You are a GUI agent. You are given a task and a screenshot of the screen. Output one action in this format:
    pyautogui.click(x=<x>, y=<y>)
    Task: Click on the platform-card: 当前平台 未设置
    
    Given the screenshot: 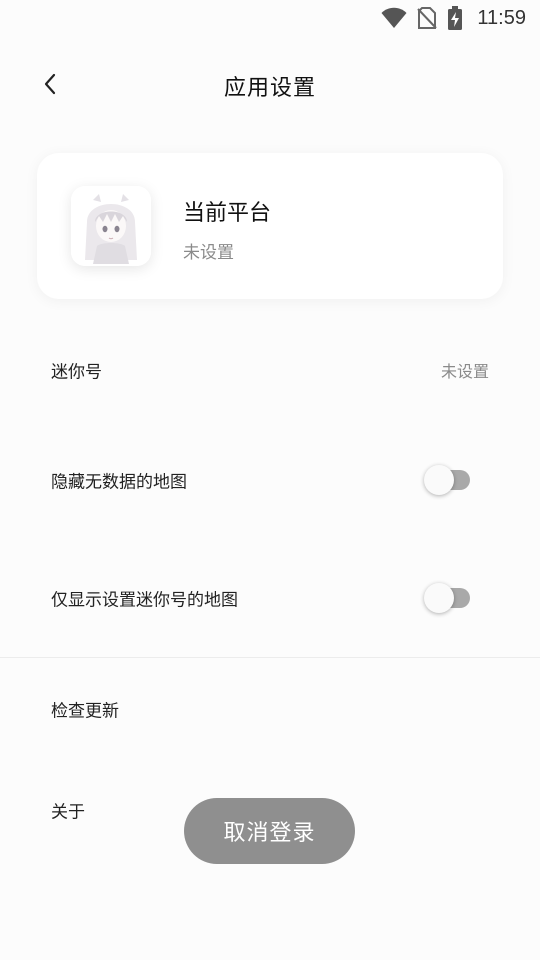 What is the action you would take?
    pyautogui.click(x=270, y=226)
    